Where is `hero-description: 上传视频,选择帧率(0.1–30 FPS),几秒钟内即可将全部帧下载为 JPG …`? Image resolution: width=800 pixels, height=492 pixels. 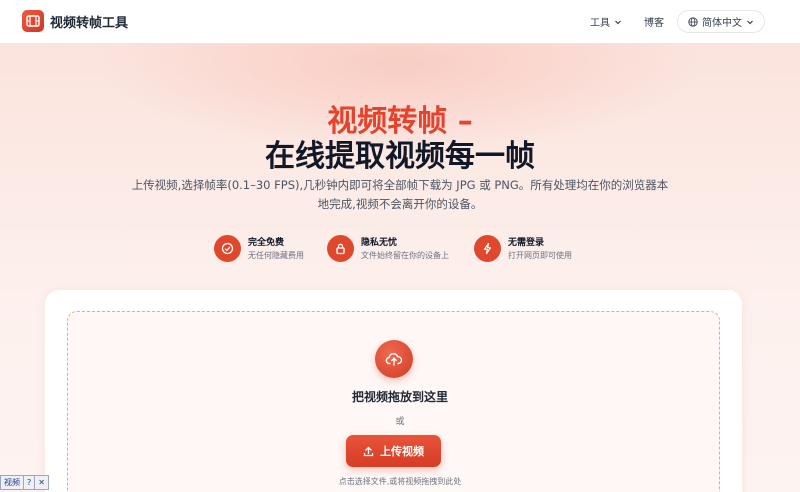
hero-description: 上传视频,选择帧率(0.1–30 FPS),几秒钟内即可将全部帧下载为 JPG … is located at coordinates (400, 194).